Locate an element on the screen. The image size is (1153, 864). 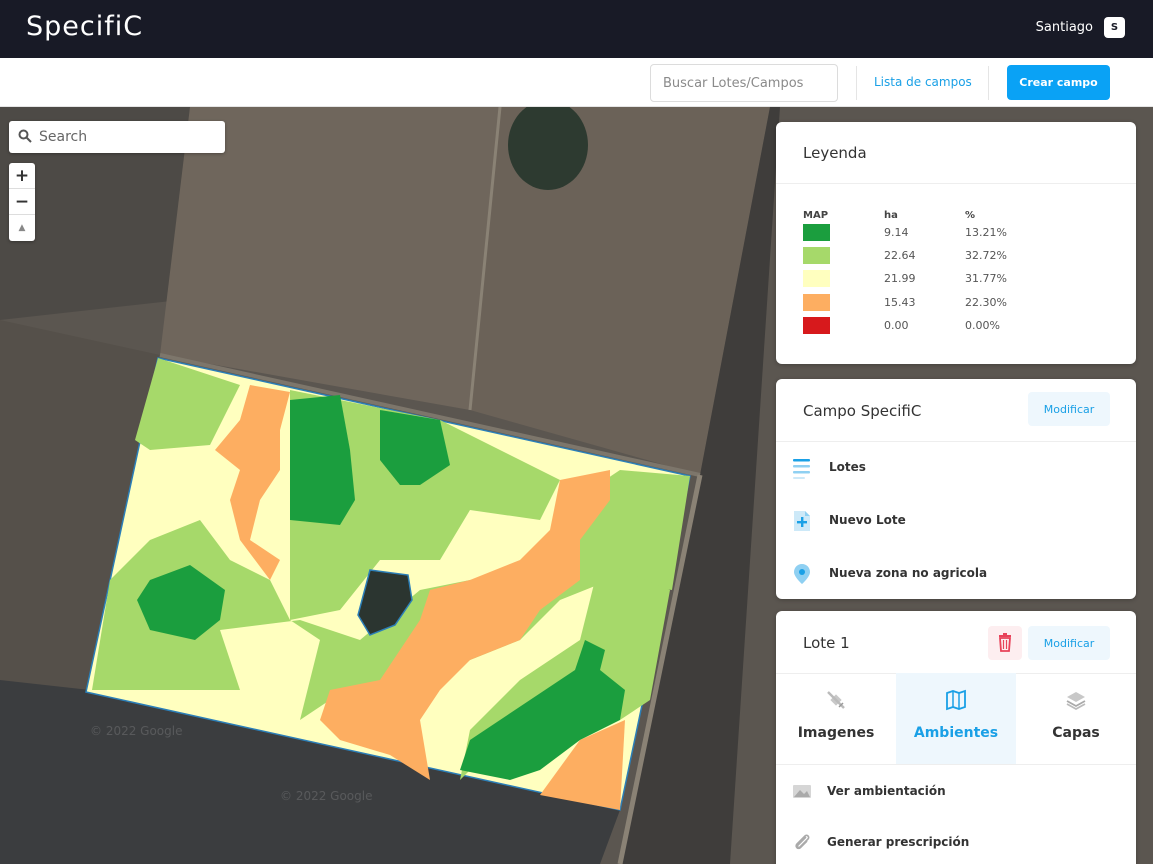
layers-icon is located at coordinates (1076, 701).